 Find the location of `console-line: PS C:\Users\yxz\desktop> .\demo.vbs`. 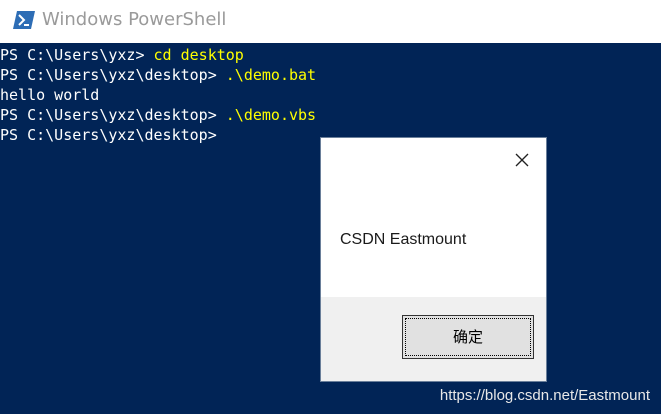

console-line: PS C:\Users\yxz\desktop> .\demo.vbs is located at coordinates (158, 115).